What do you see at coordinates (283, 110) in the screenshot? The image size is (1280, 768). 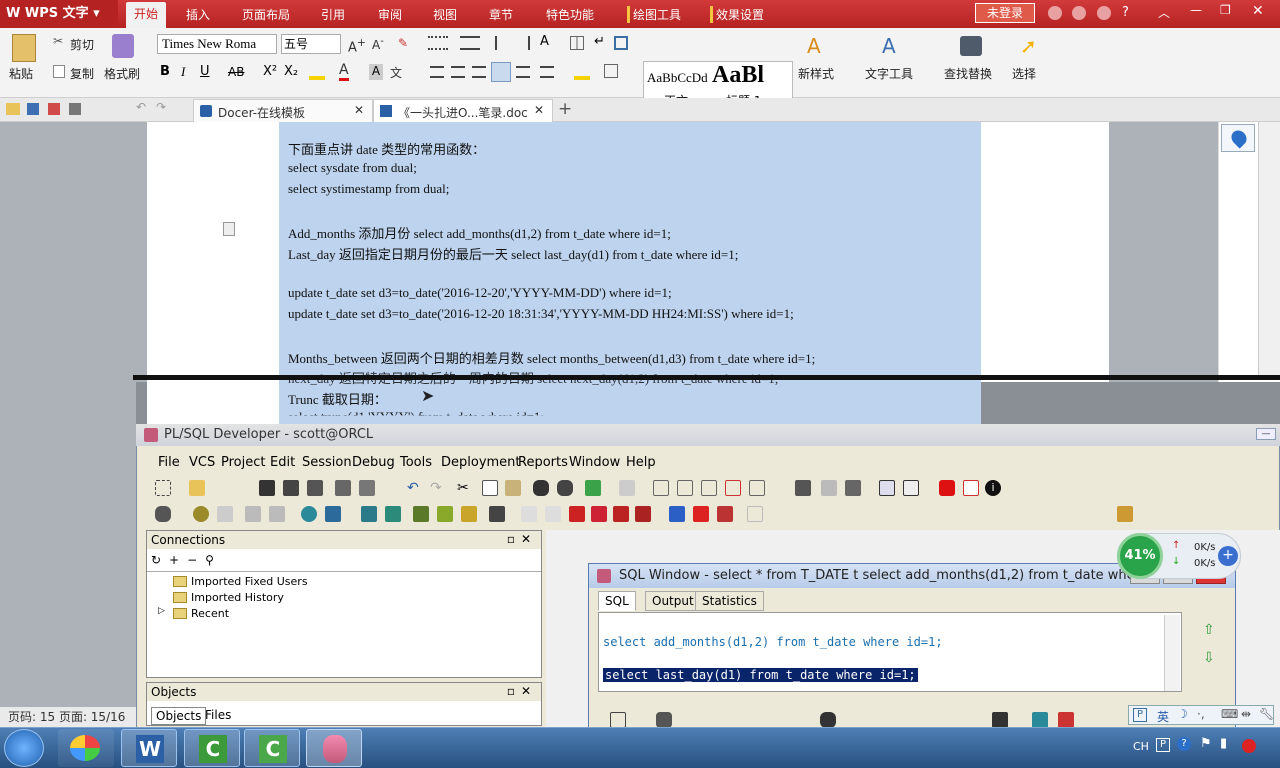 I see `tab-docer: Docer-在线模板 ✕` at bounding box center [283, 110].